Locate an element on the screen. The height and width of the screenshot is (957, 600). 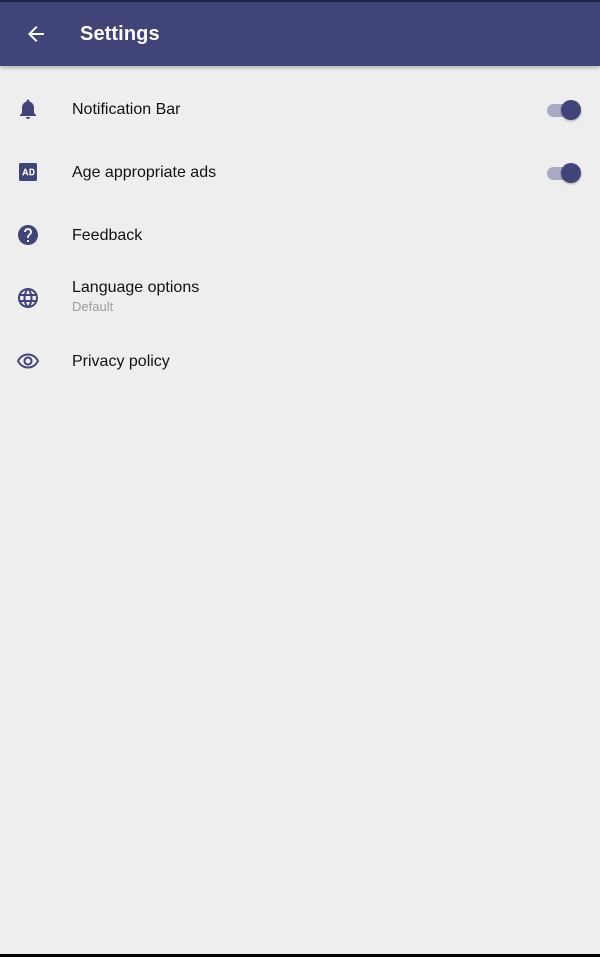
age-appropriate-ads-toggle is located at coordinates (564, 173).